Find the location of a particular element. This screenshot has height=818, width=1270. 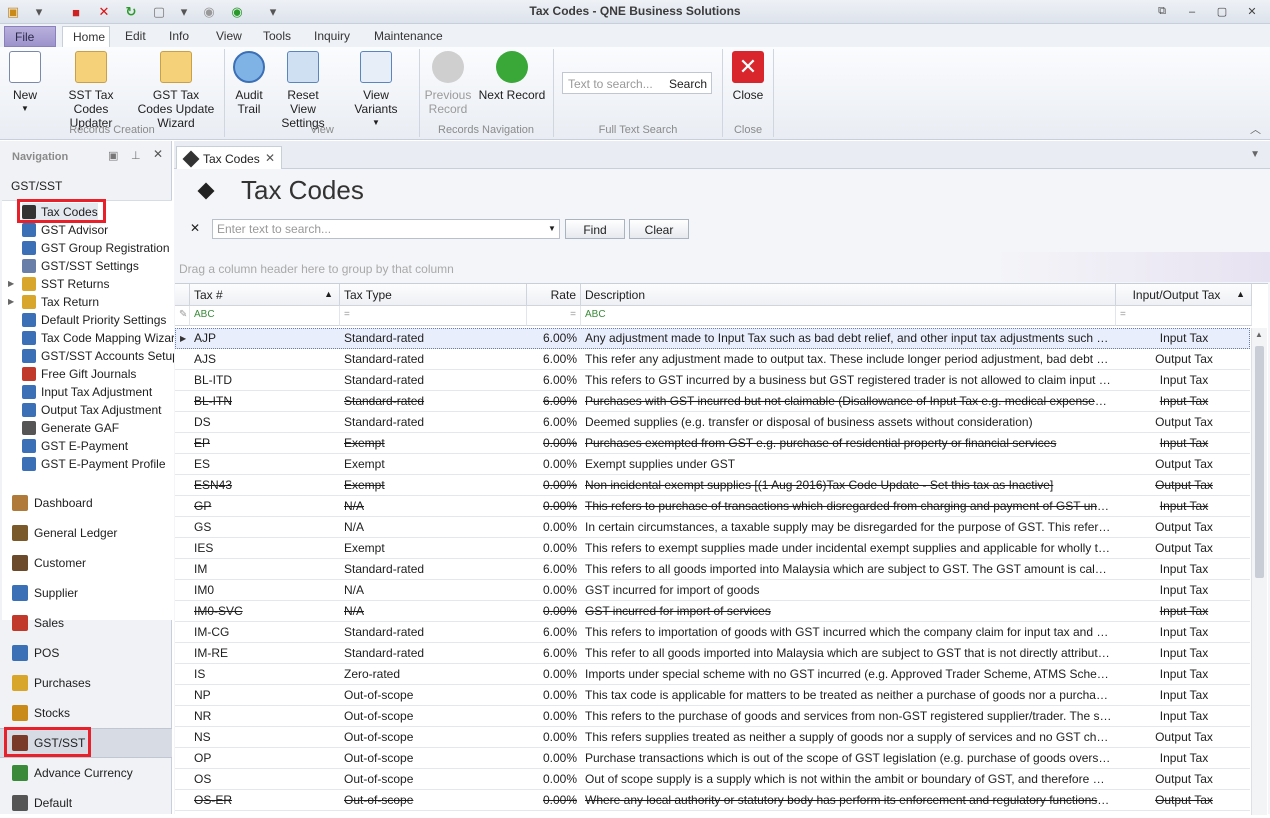

restore-layout-icon: ⧉ is located at coordinates (1162, 11).